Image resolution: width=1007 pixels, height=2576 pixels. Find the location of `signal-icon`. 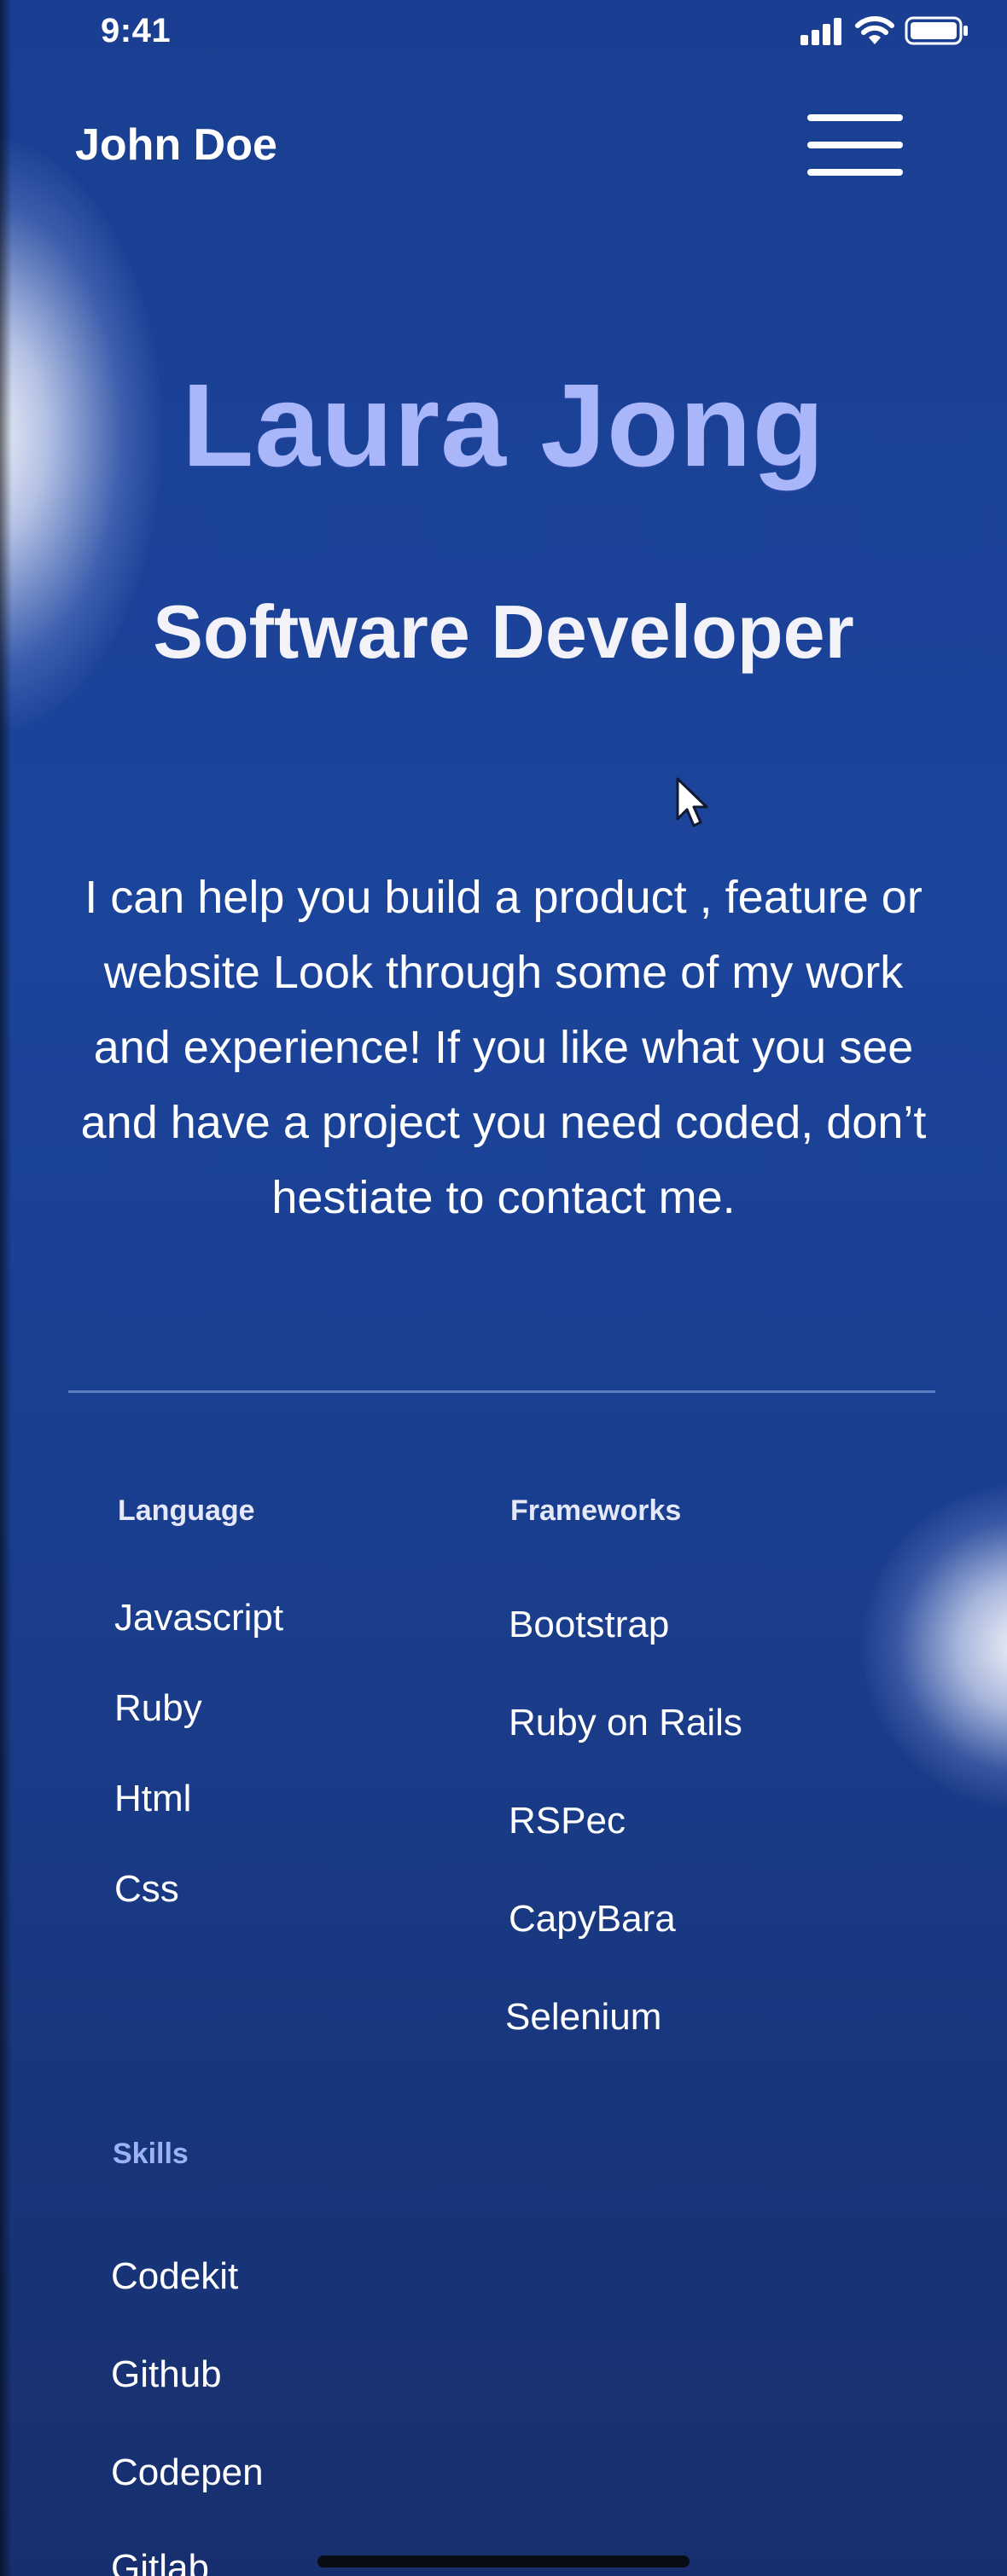

signal-icon is located at coordinates (820, 31).